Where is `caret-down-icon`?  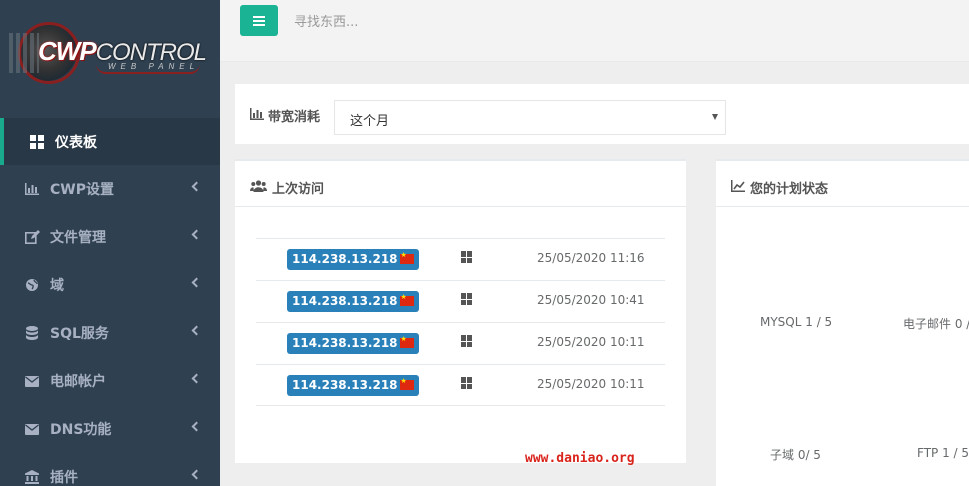
caret-down-icon is located at coordinates (715, 117).